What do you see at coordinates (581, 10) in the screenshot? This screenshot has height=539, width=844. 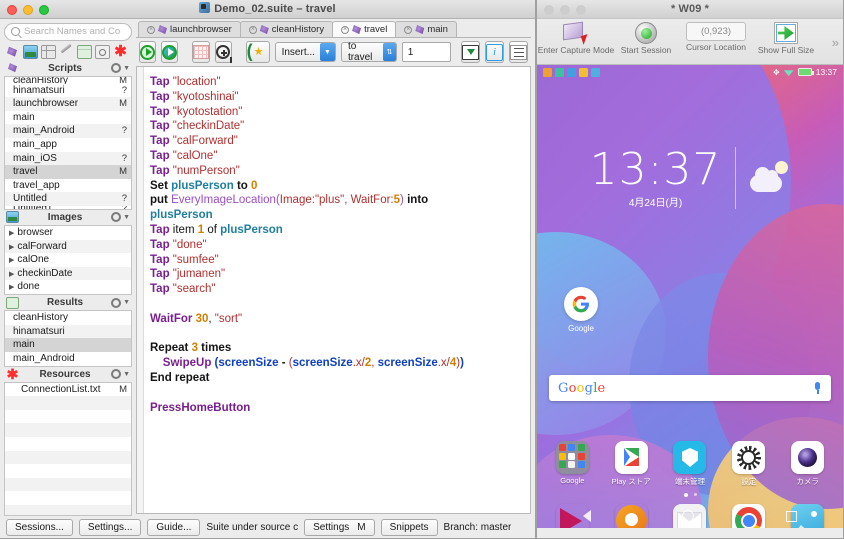 I see `zoom-button` at bounding box center [581, 10].